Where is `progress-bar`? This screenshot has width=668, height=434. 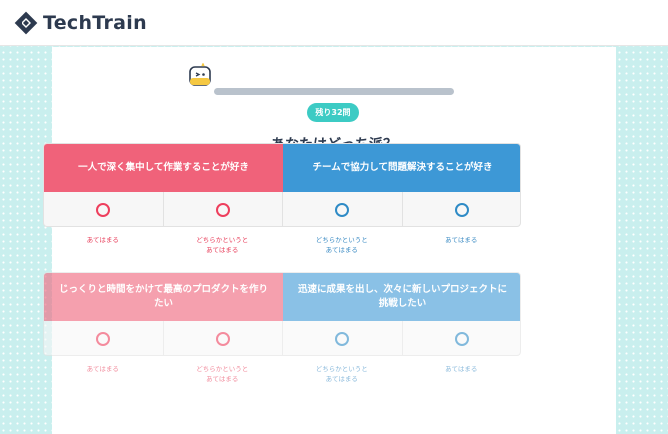 progress-bar is located at coordinates (334, 91).